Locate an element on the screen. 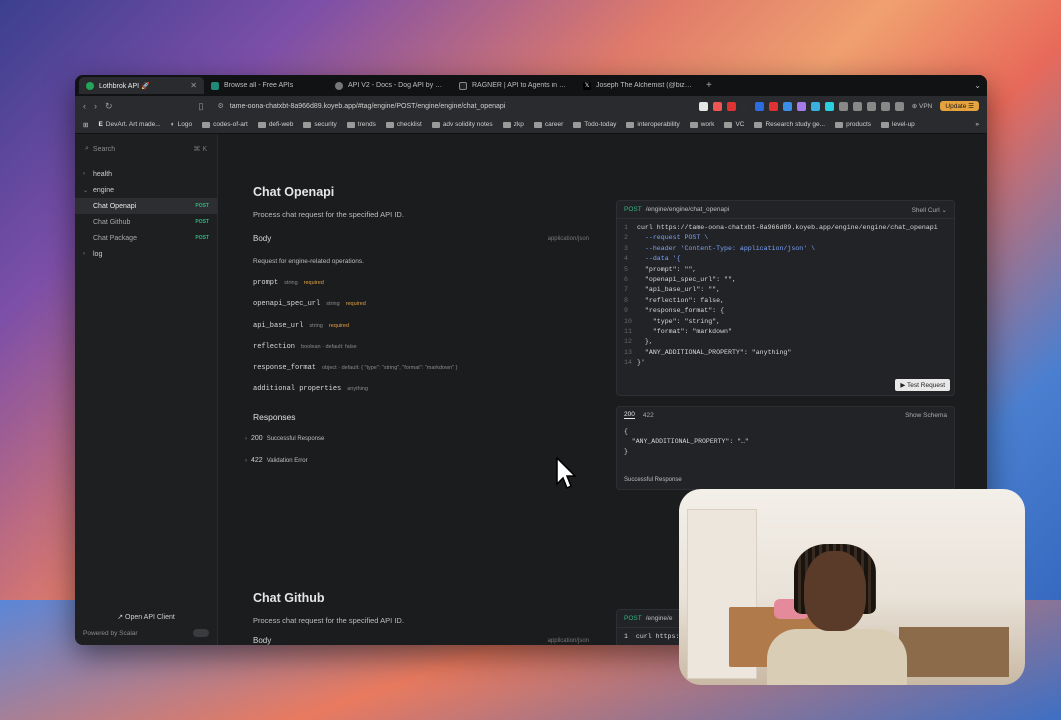 The width and height of the screenshot is (1061, 720). chevron-down-icon: ⌄ is located at coordinates (977, 85).